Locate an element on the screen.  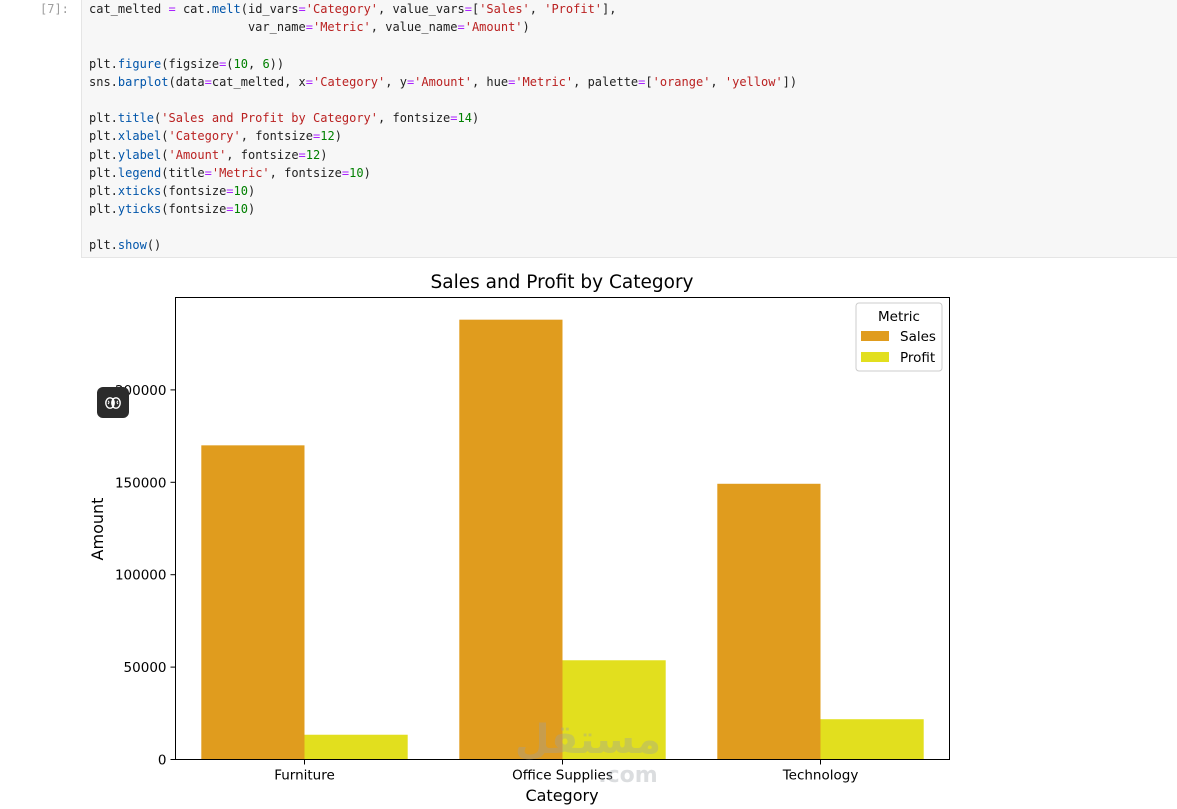
x-axis-label: Category is located at coordinates (561, 795).